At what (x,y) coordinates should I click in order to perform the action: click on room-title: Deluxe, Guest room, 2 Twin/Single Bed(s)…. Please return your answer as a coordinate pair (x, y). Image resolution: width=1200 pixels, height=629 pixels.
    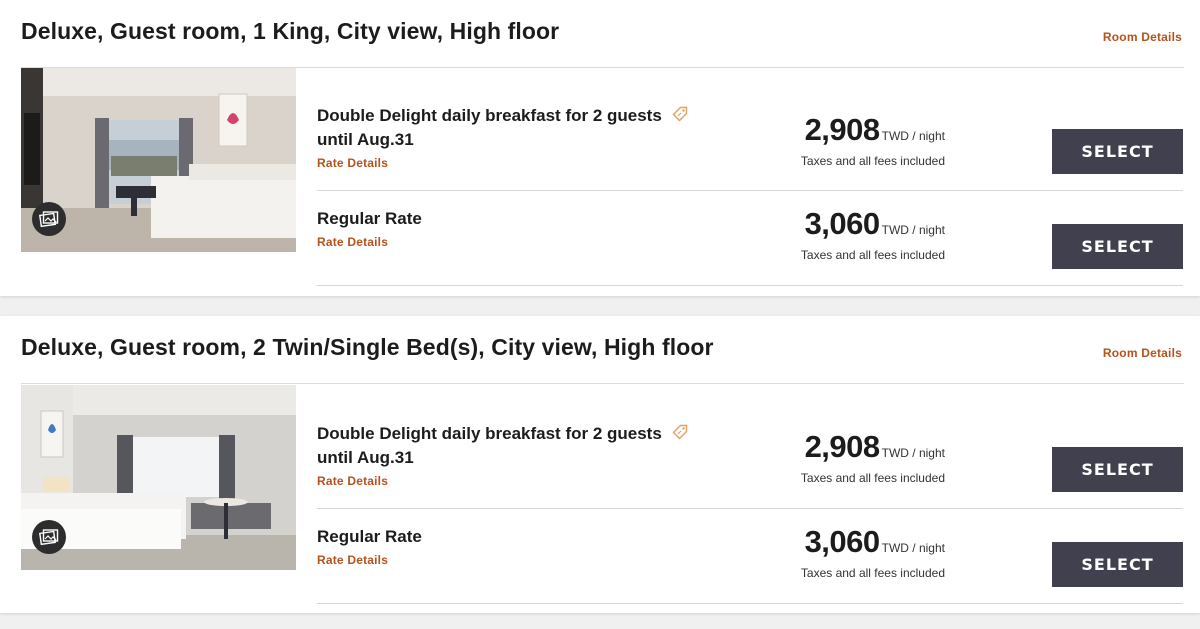
    Looking at the image, I should click on (367, 347).